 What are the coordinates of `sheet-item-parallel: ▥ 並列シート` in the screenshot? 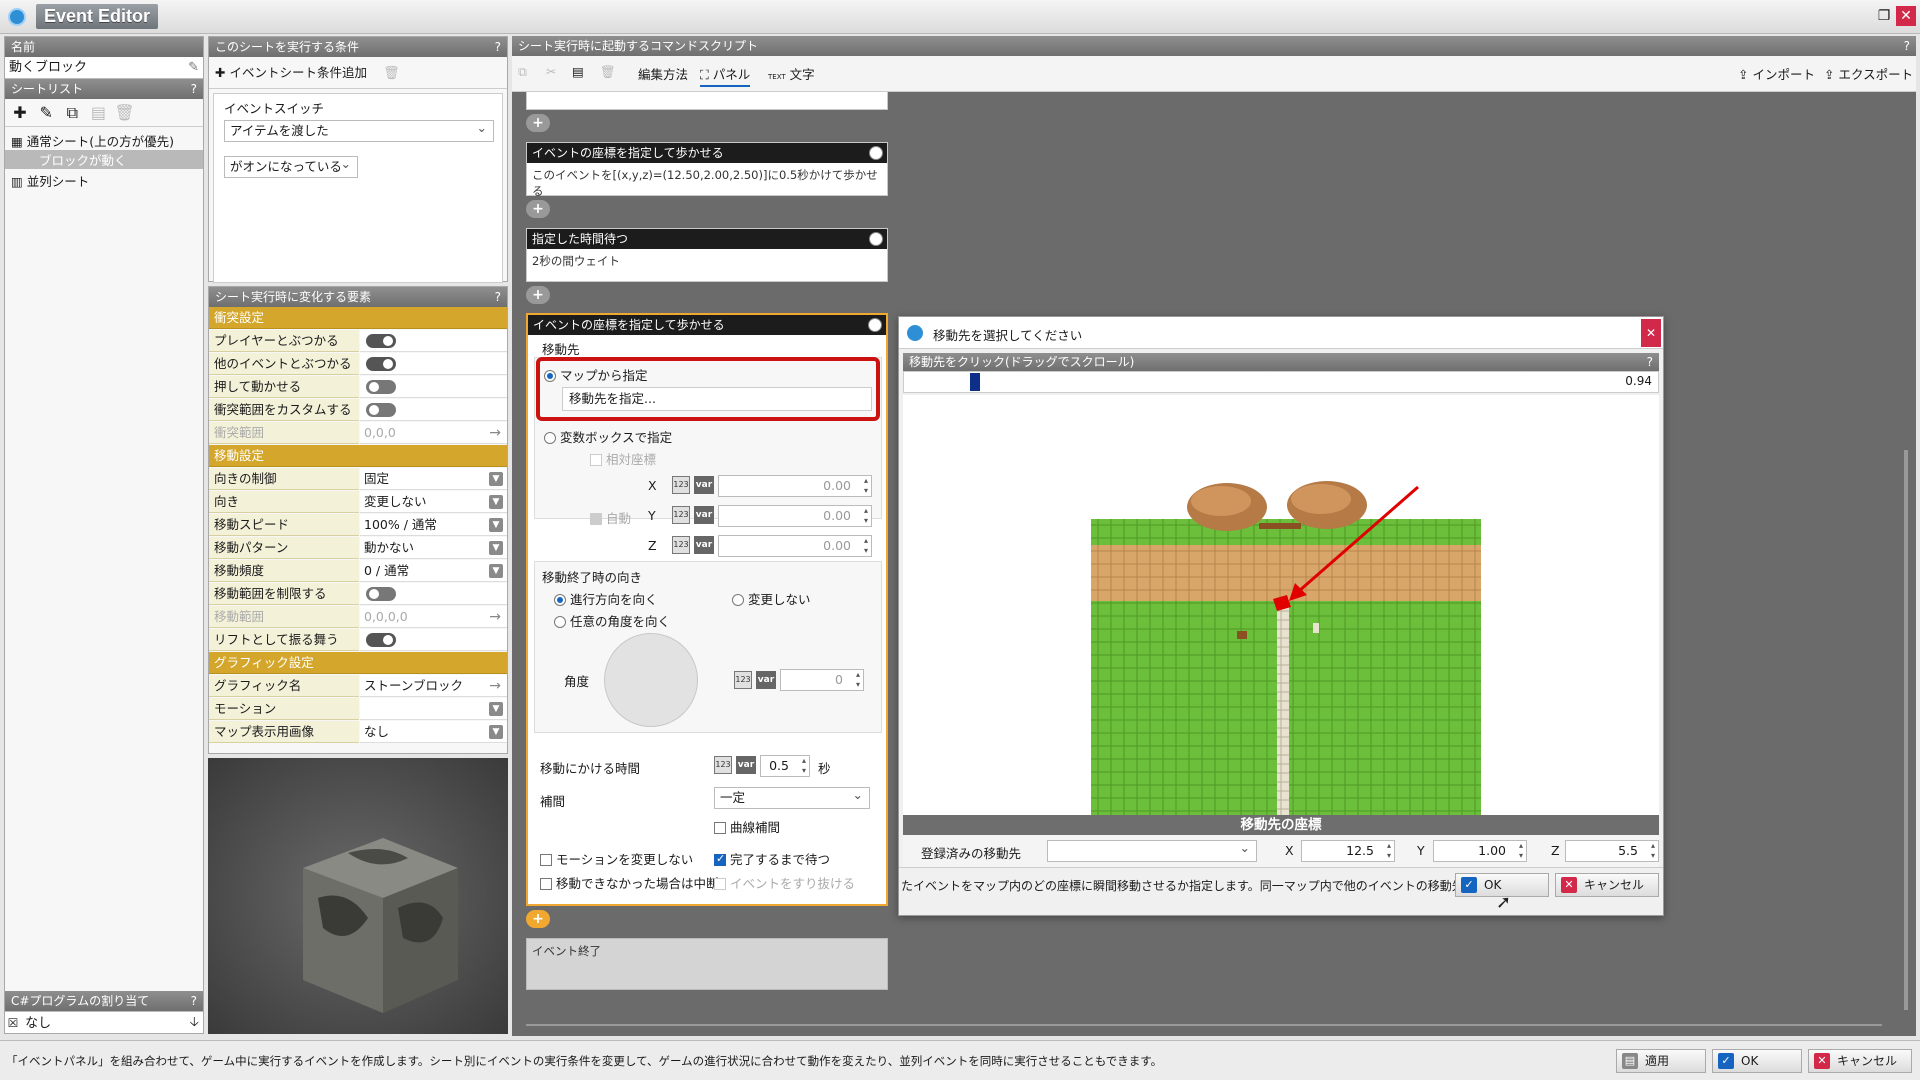 It's located at (104, 180).